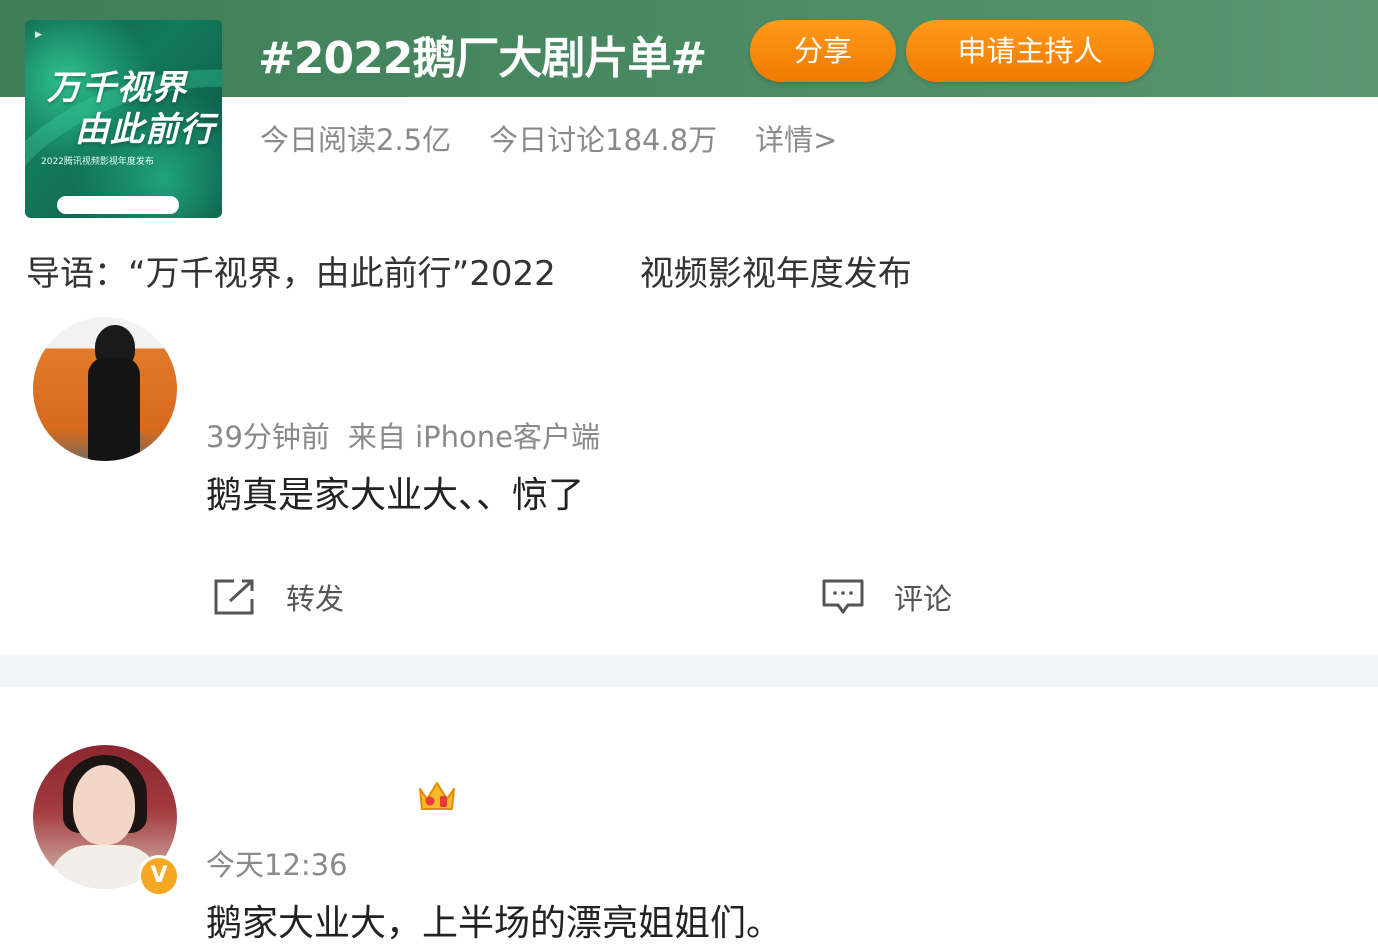 Image resolution: width=1378 pixels, height=948 pixels. What do you see at coordinates (437, 796) in the screenshot?
I see `crown-icon` at bounding box center [437, 796].